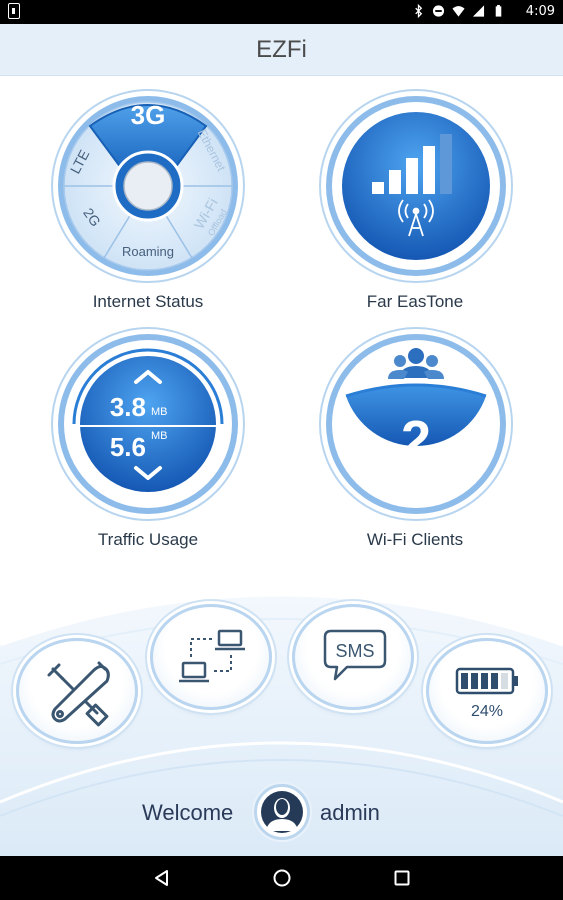  Describe the element at coordinates (159, 436) in the screenshot. I see `download-unit: MB` at that location.